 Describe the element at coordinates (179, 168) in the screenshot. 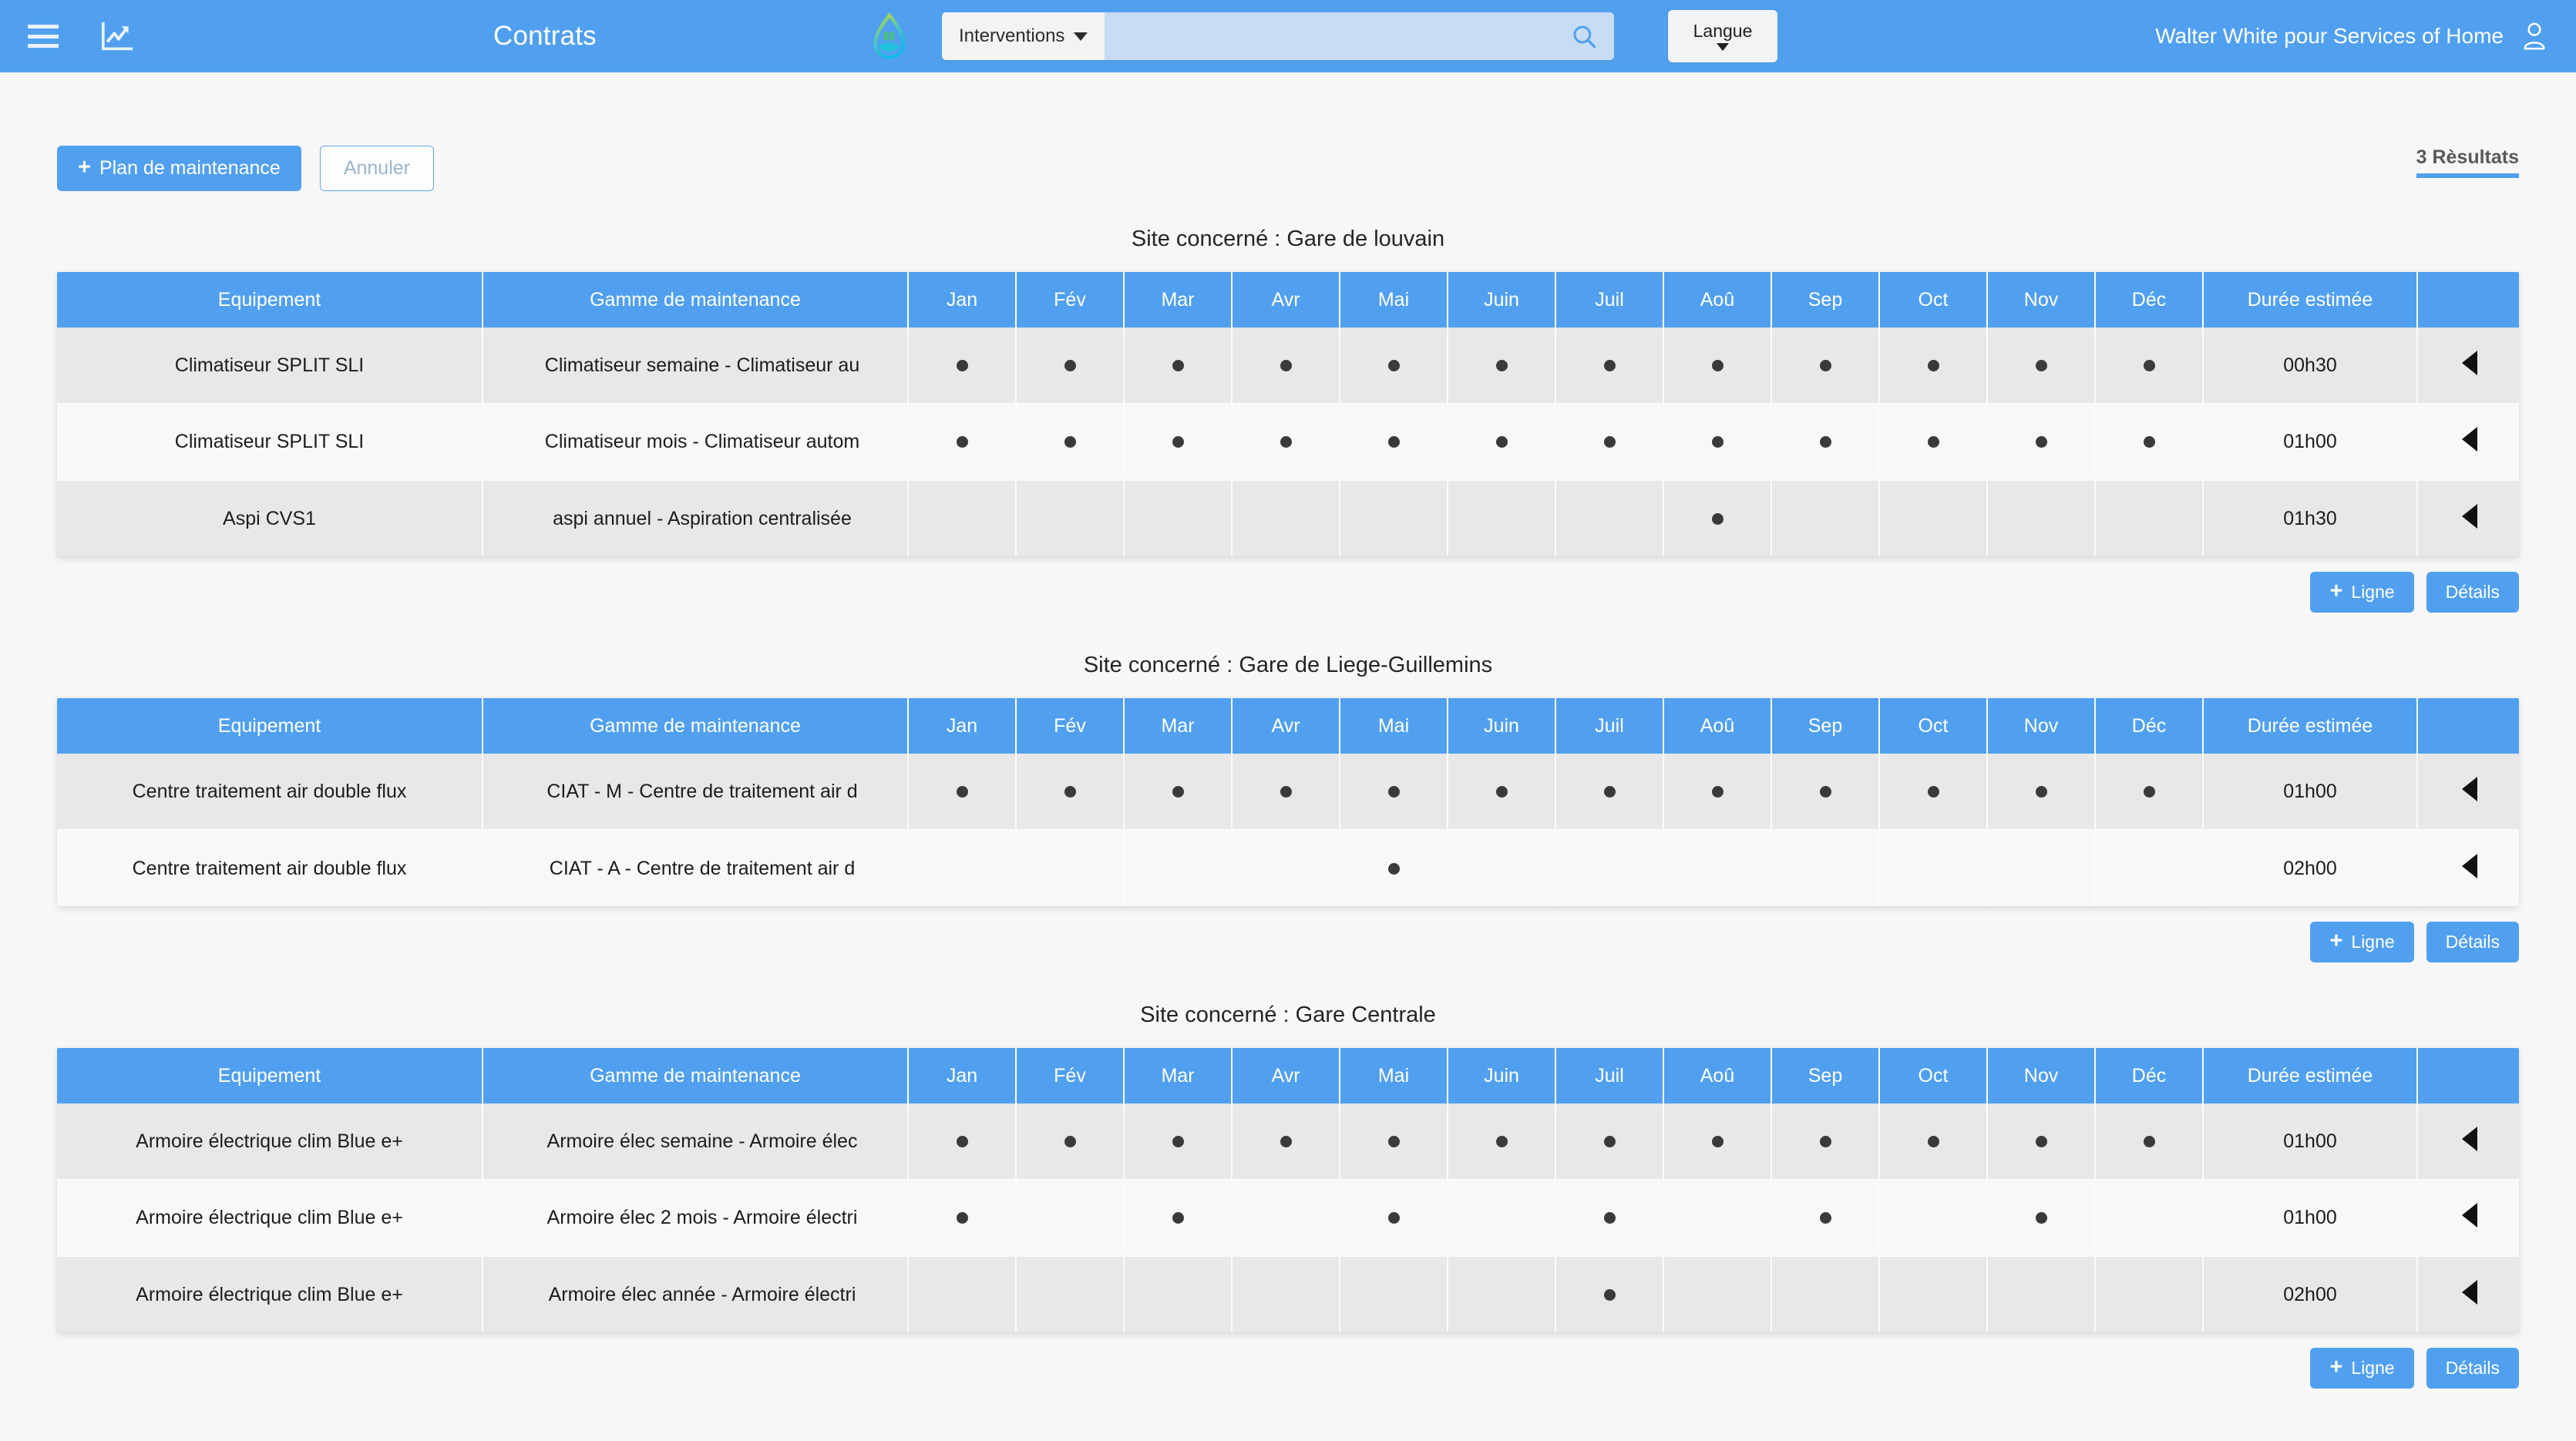

I see `add-maintenance-plan-button: + Plan de maintenance` at that location.